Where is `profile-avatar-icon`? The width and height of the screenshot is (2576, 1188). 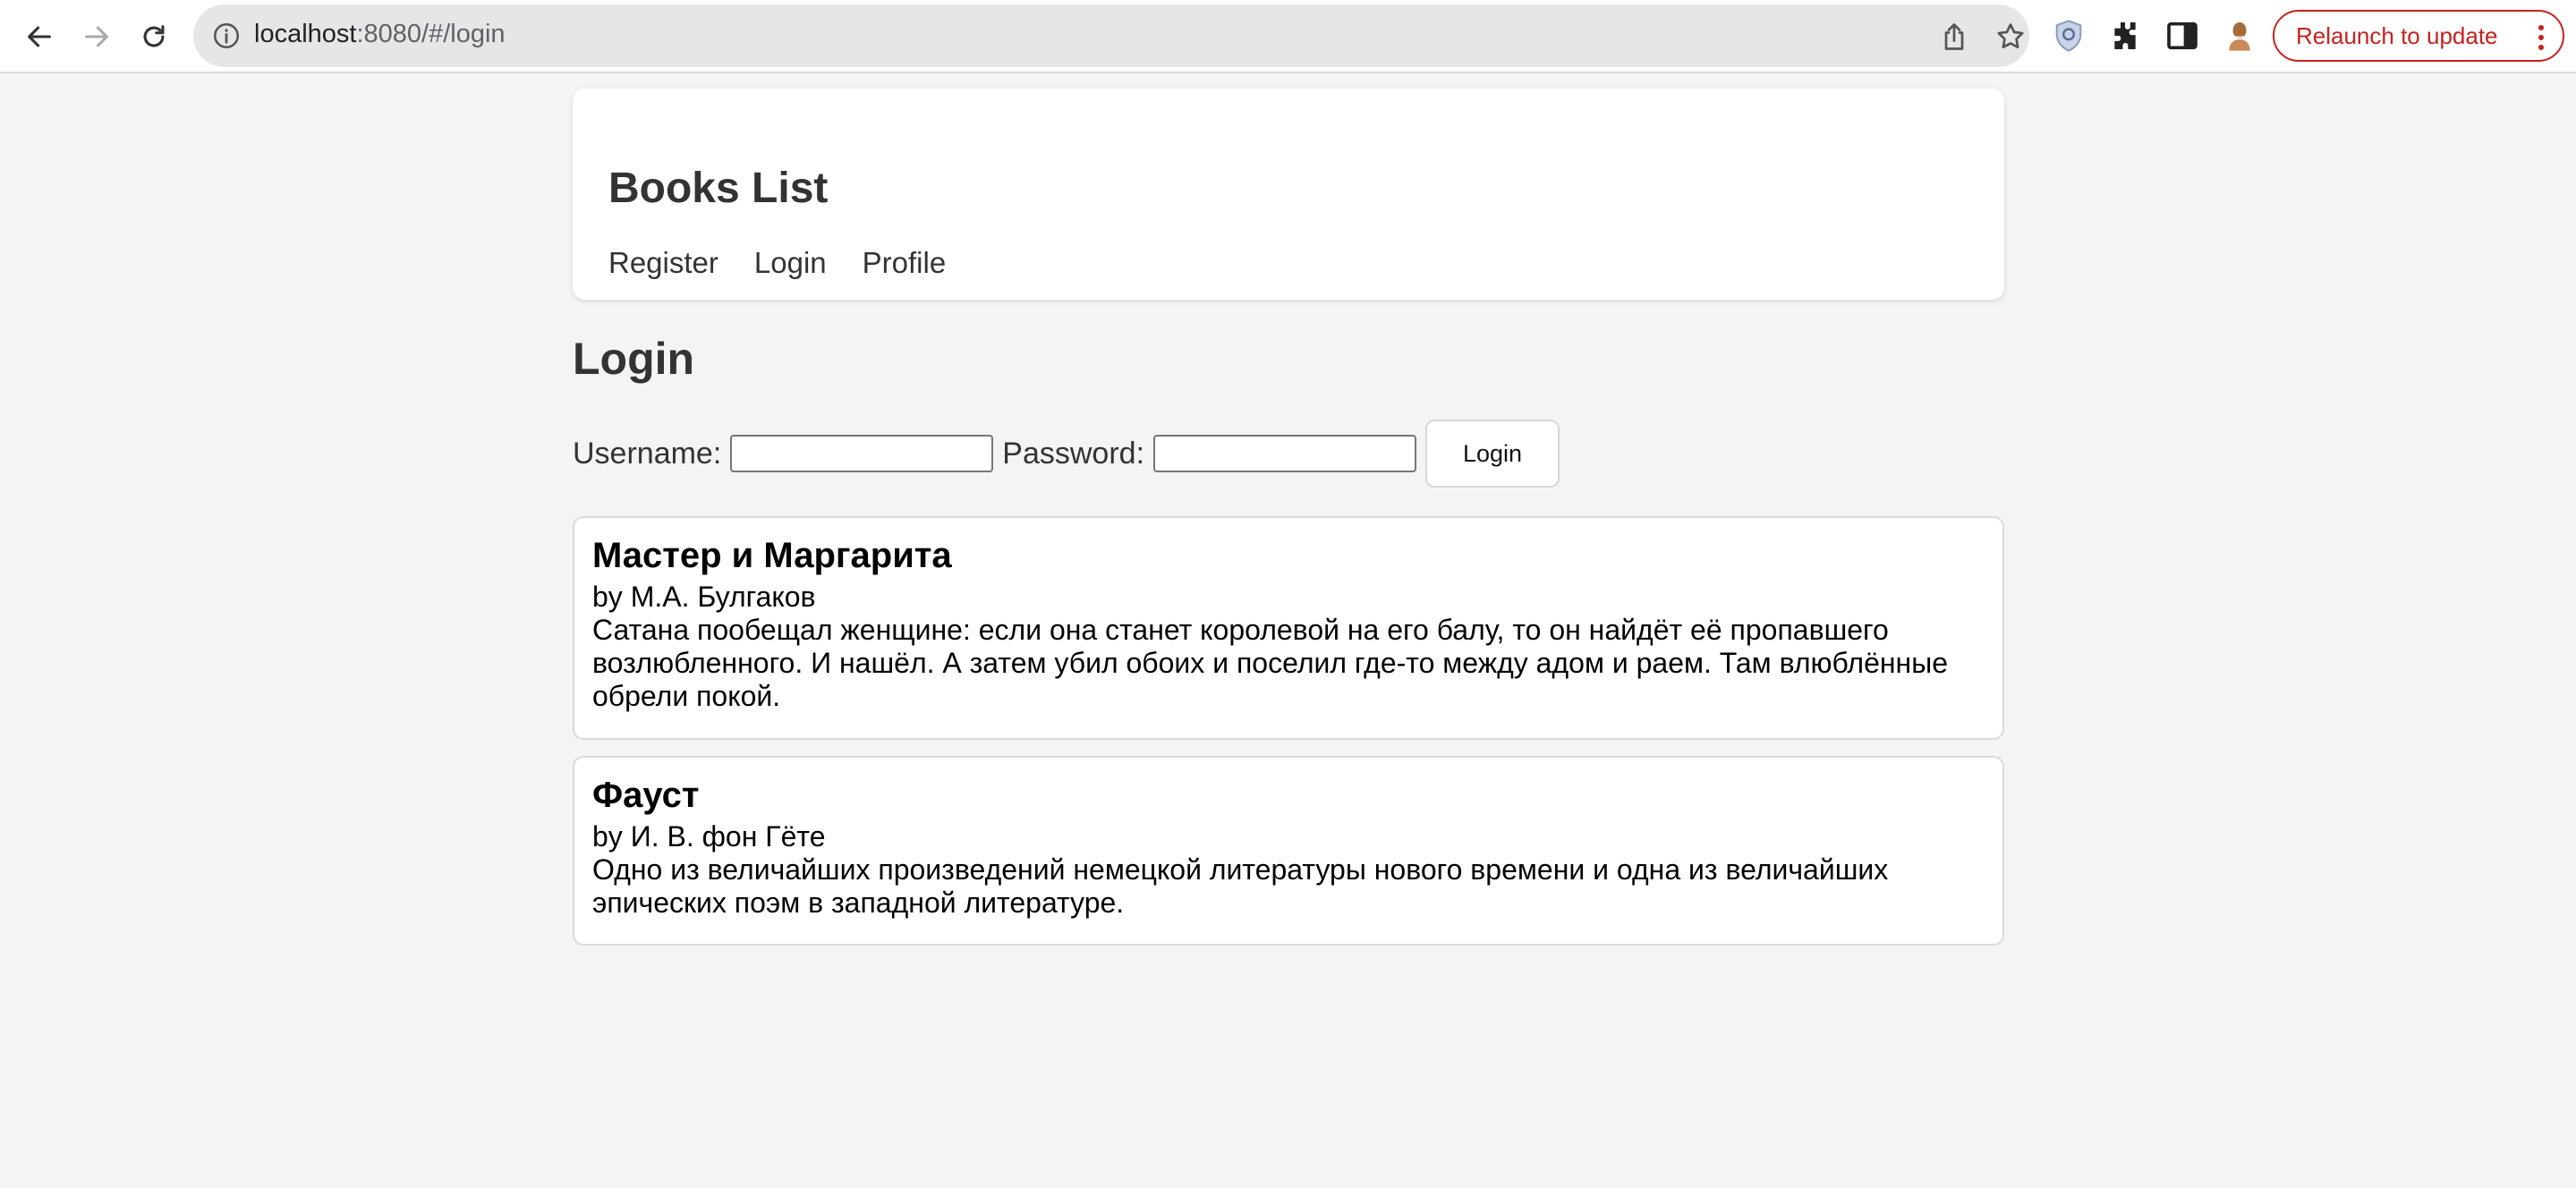 profile-avatar-icon is located at coordinates (2239, 36).